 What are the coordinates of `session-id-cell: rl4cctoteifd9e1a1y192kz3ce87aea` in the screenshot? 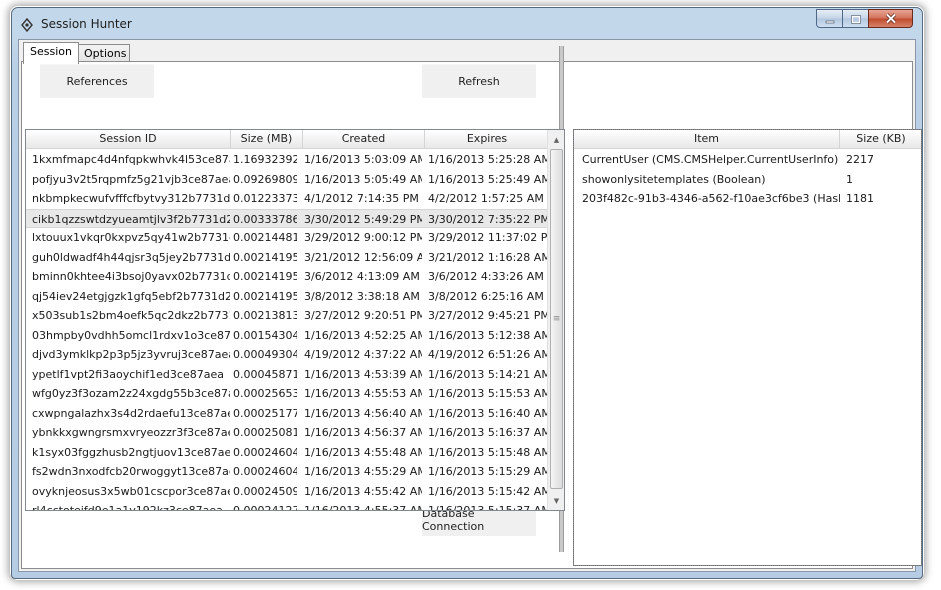 It's located at (127, 507).